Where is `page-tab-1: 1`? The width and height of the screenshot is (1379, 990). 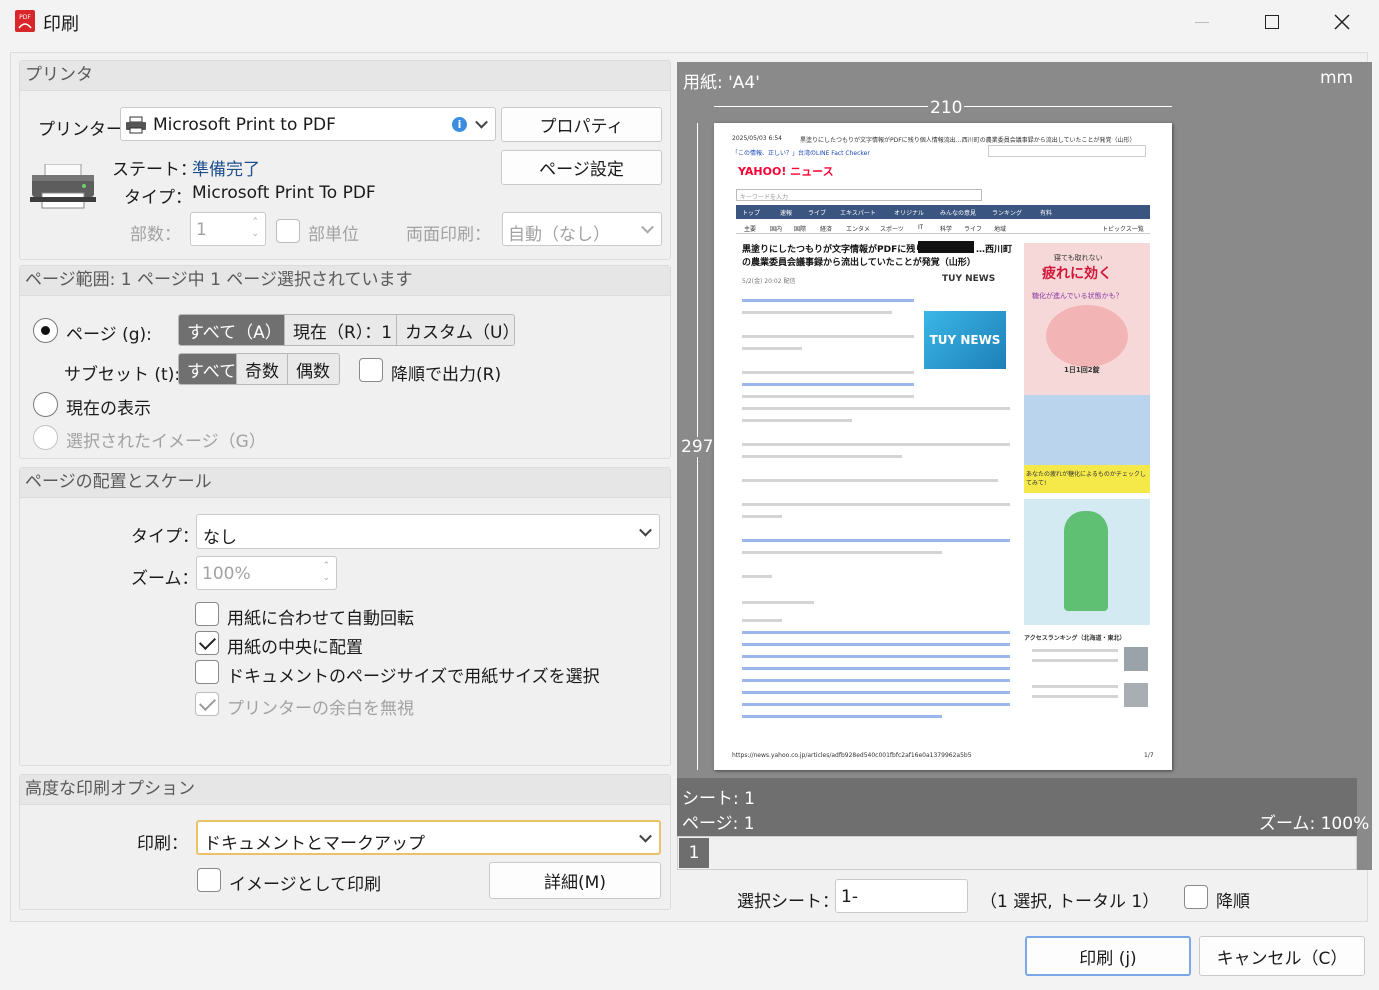
page-tab-1: 1 is located at coordinates (694, 853).